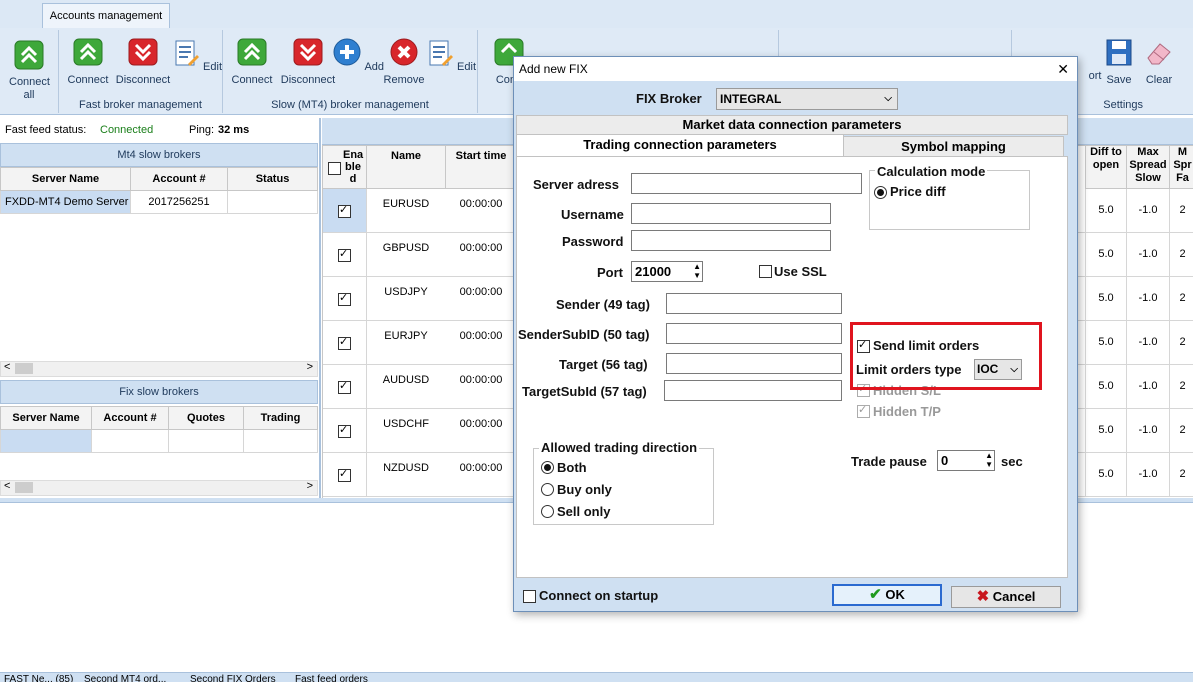 This screenshot has width=1193, height=682. What do you see at coordinates (983, 596) in the screenshot?
I see `cancel-x-icon: ✖` at bounding box center [983, 596].